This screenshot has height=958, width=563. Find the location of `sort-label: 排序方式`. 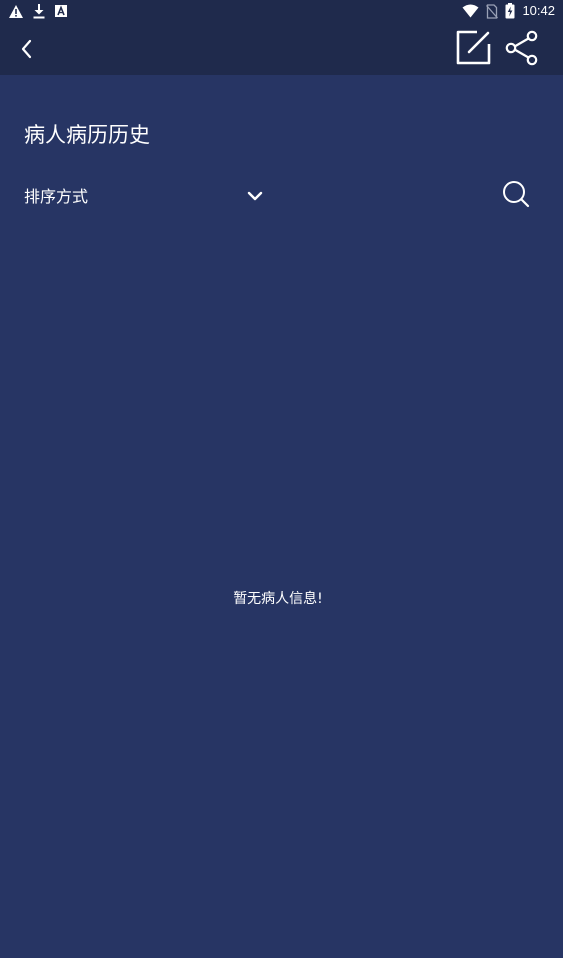

sort-label: 排序方式 is located at coordinates (56, 196).